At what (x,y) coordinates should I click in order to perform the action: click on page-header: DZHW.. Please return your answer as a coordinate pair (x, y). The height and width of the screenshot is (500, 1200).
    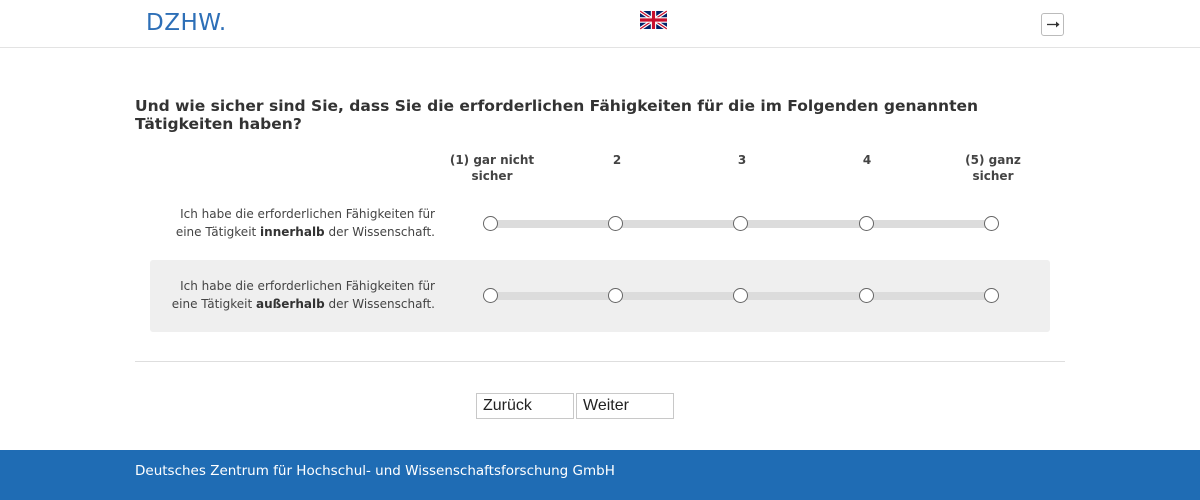
    Looking at the image, I should click on (600, 24).